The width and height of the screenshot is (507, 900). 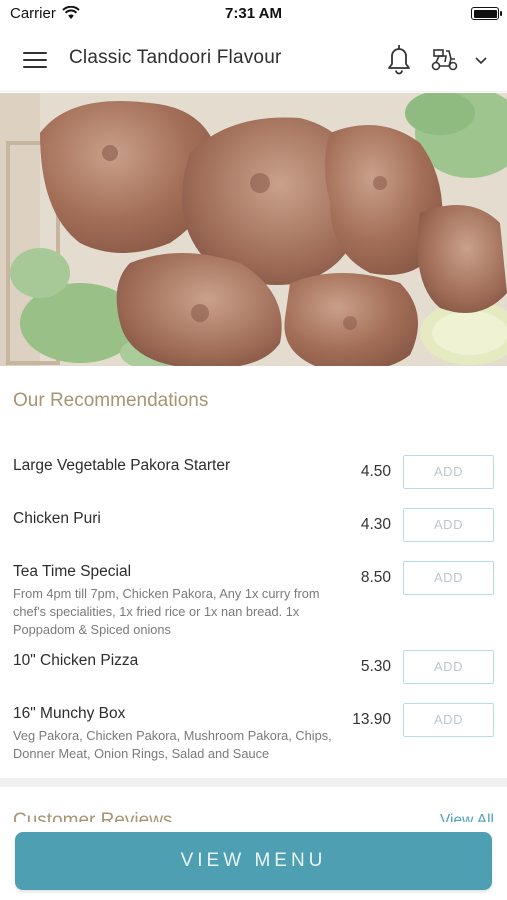 I want to click on item-price: 4.30, so click(x=375, y=524).